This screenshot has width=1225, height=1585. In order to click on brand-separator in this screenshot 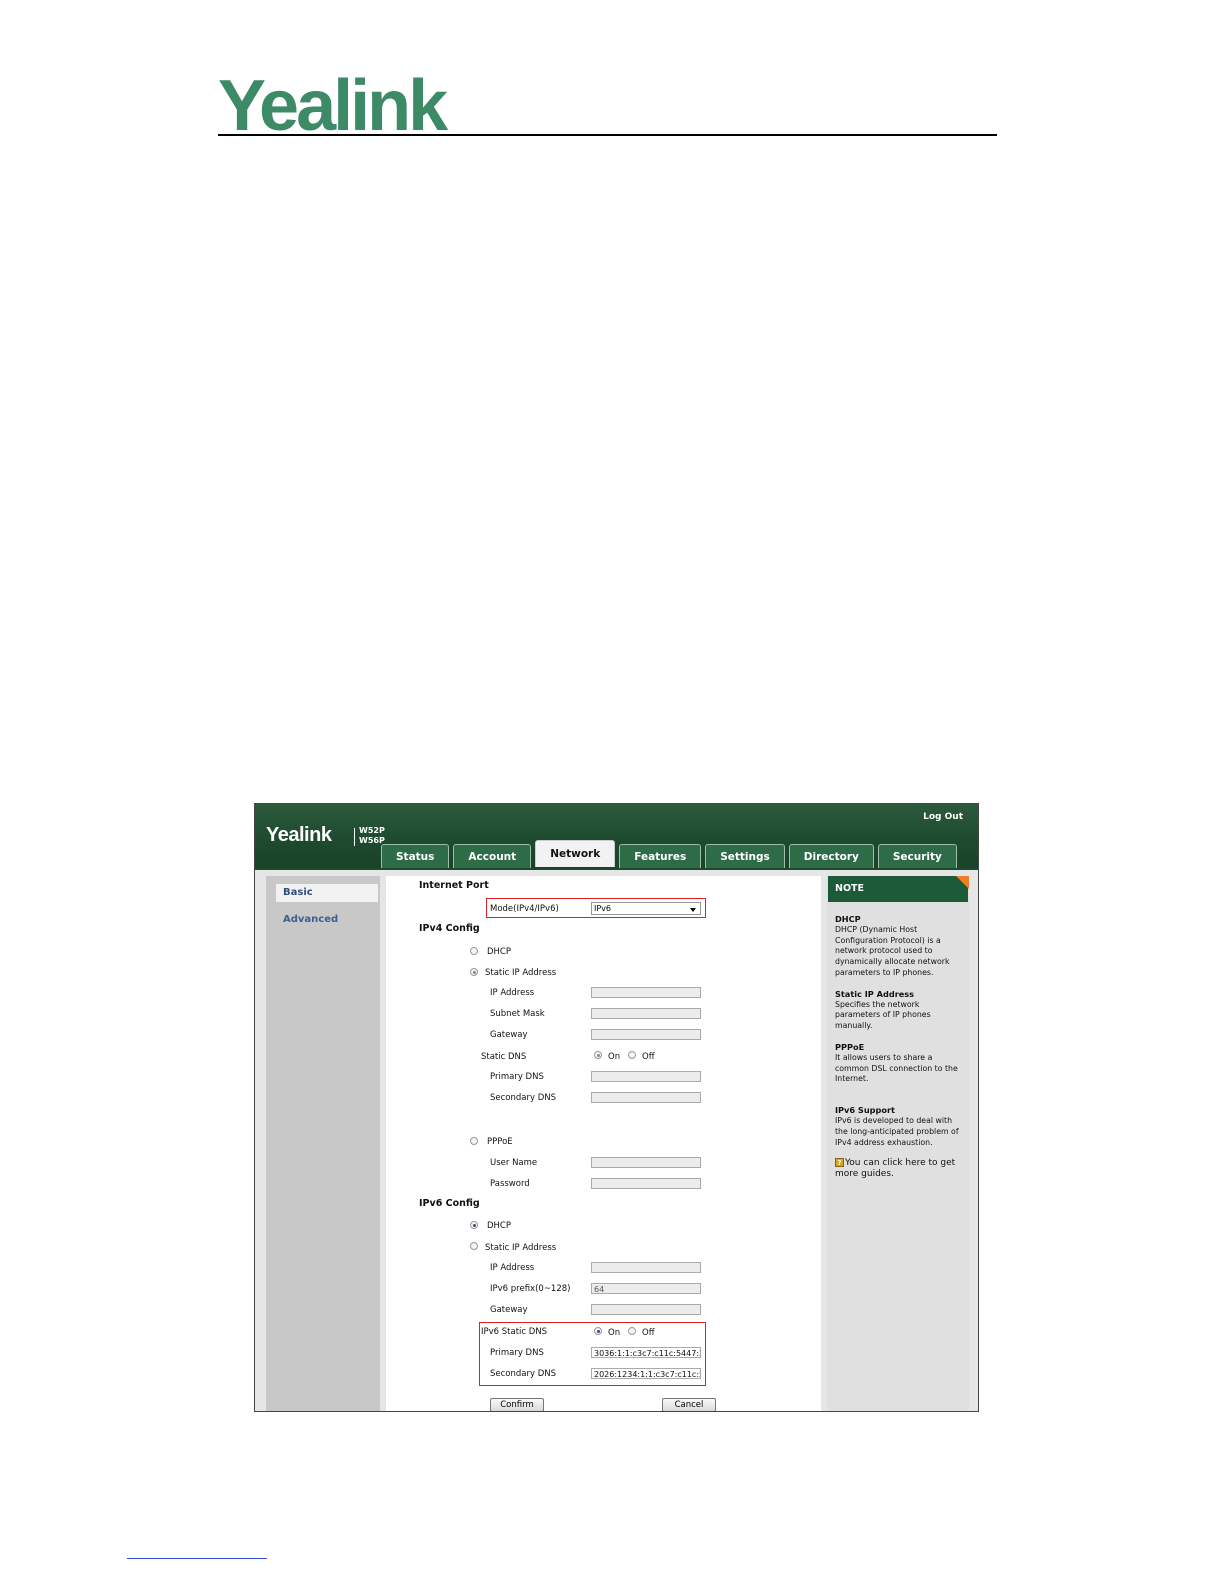, I will do `click(354, 837)`.